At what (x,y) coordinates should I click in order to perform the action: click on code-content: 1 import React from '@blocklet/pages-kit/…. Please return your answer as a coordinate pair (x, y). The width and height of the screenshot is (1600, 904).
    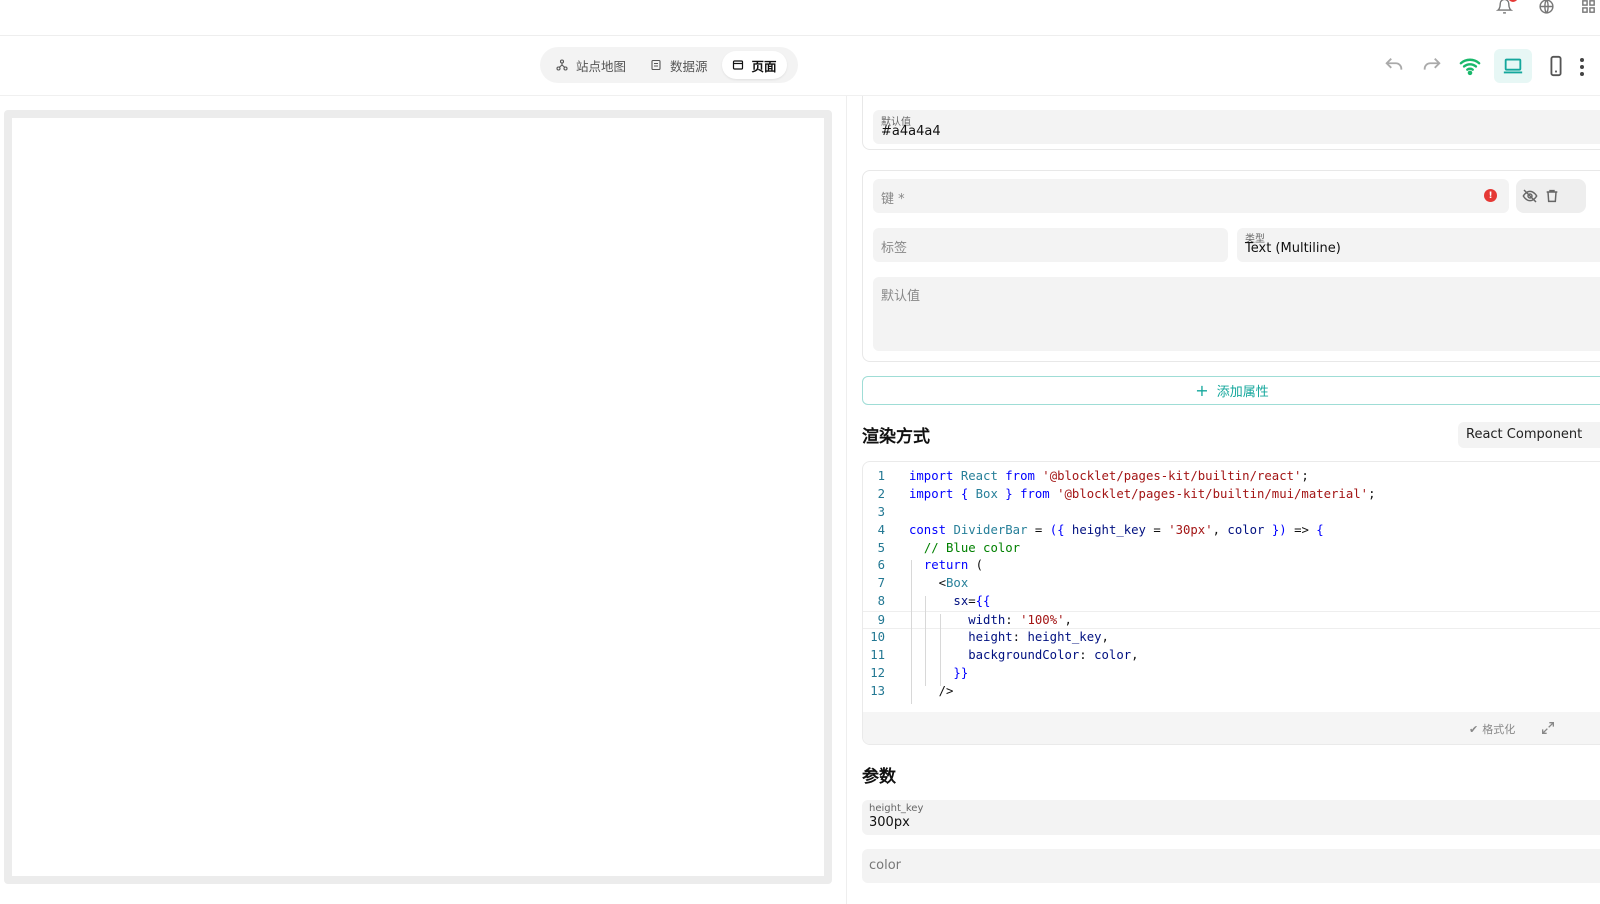
    Looking at the image, I should click on (1231, 584).